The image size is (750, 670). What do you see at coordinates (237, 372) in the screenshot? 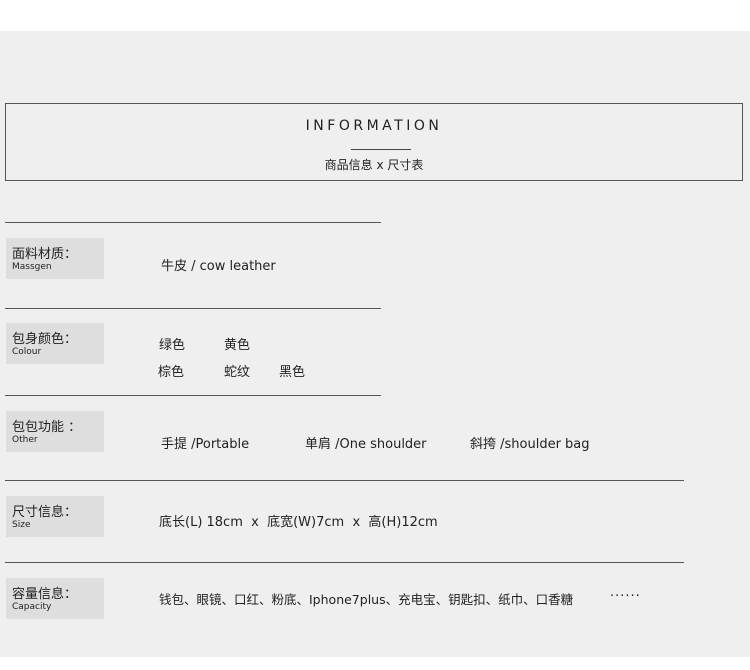
I see `colour-option-snakeskin: 蛇纹` at bounding box center [237, 372].